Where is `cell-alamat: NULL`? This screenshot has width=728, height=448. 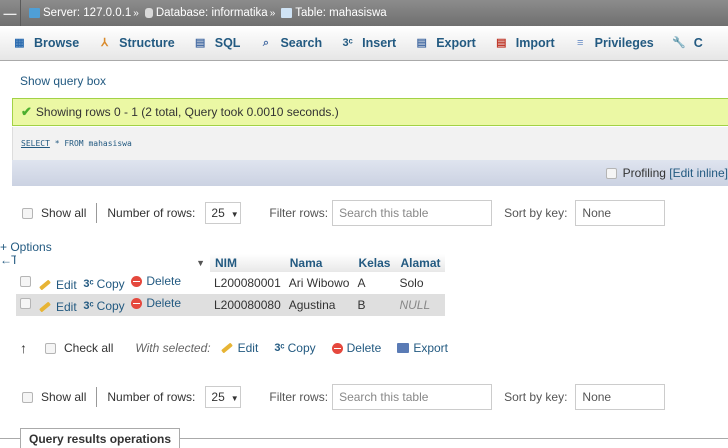 cell-alamat: NULL is located at coordinates (420, 305).